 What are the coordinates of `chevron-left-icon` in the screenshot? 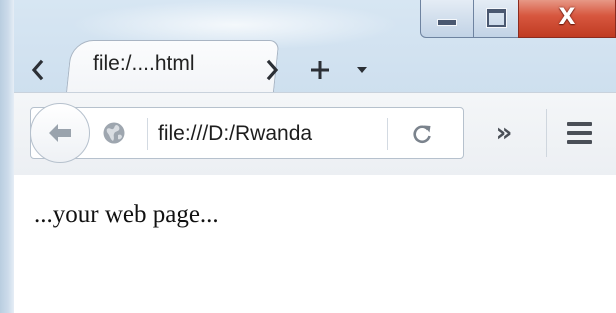 It's located at (37, 70).